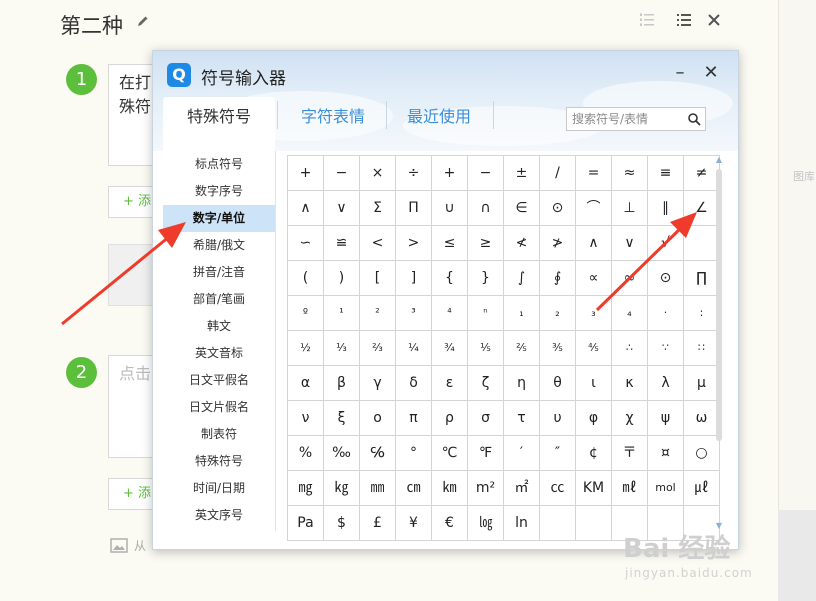 Image resolution: width=816 pixels, height=601 pixels. I want to click on annotation-arrows, so click(379, 269).